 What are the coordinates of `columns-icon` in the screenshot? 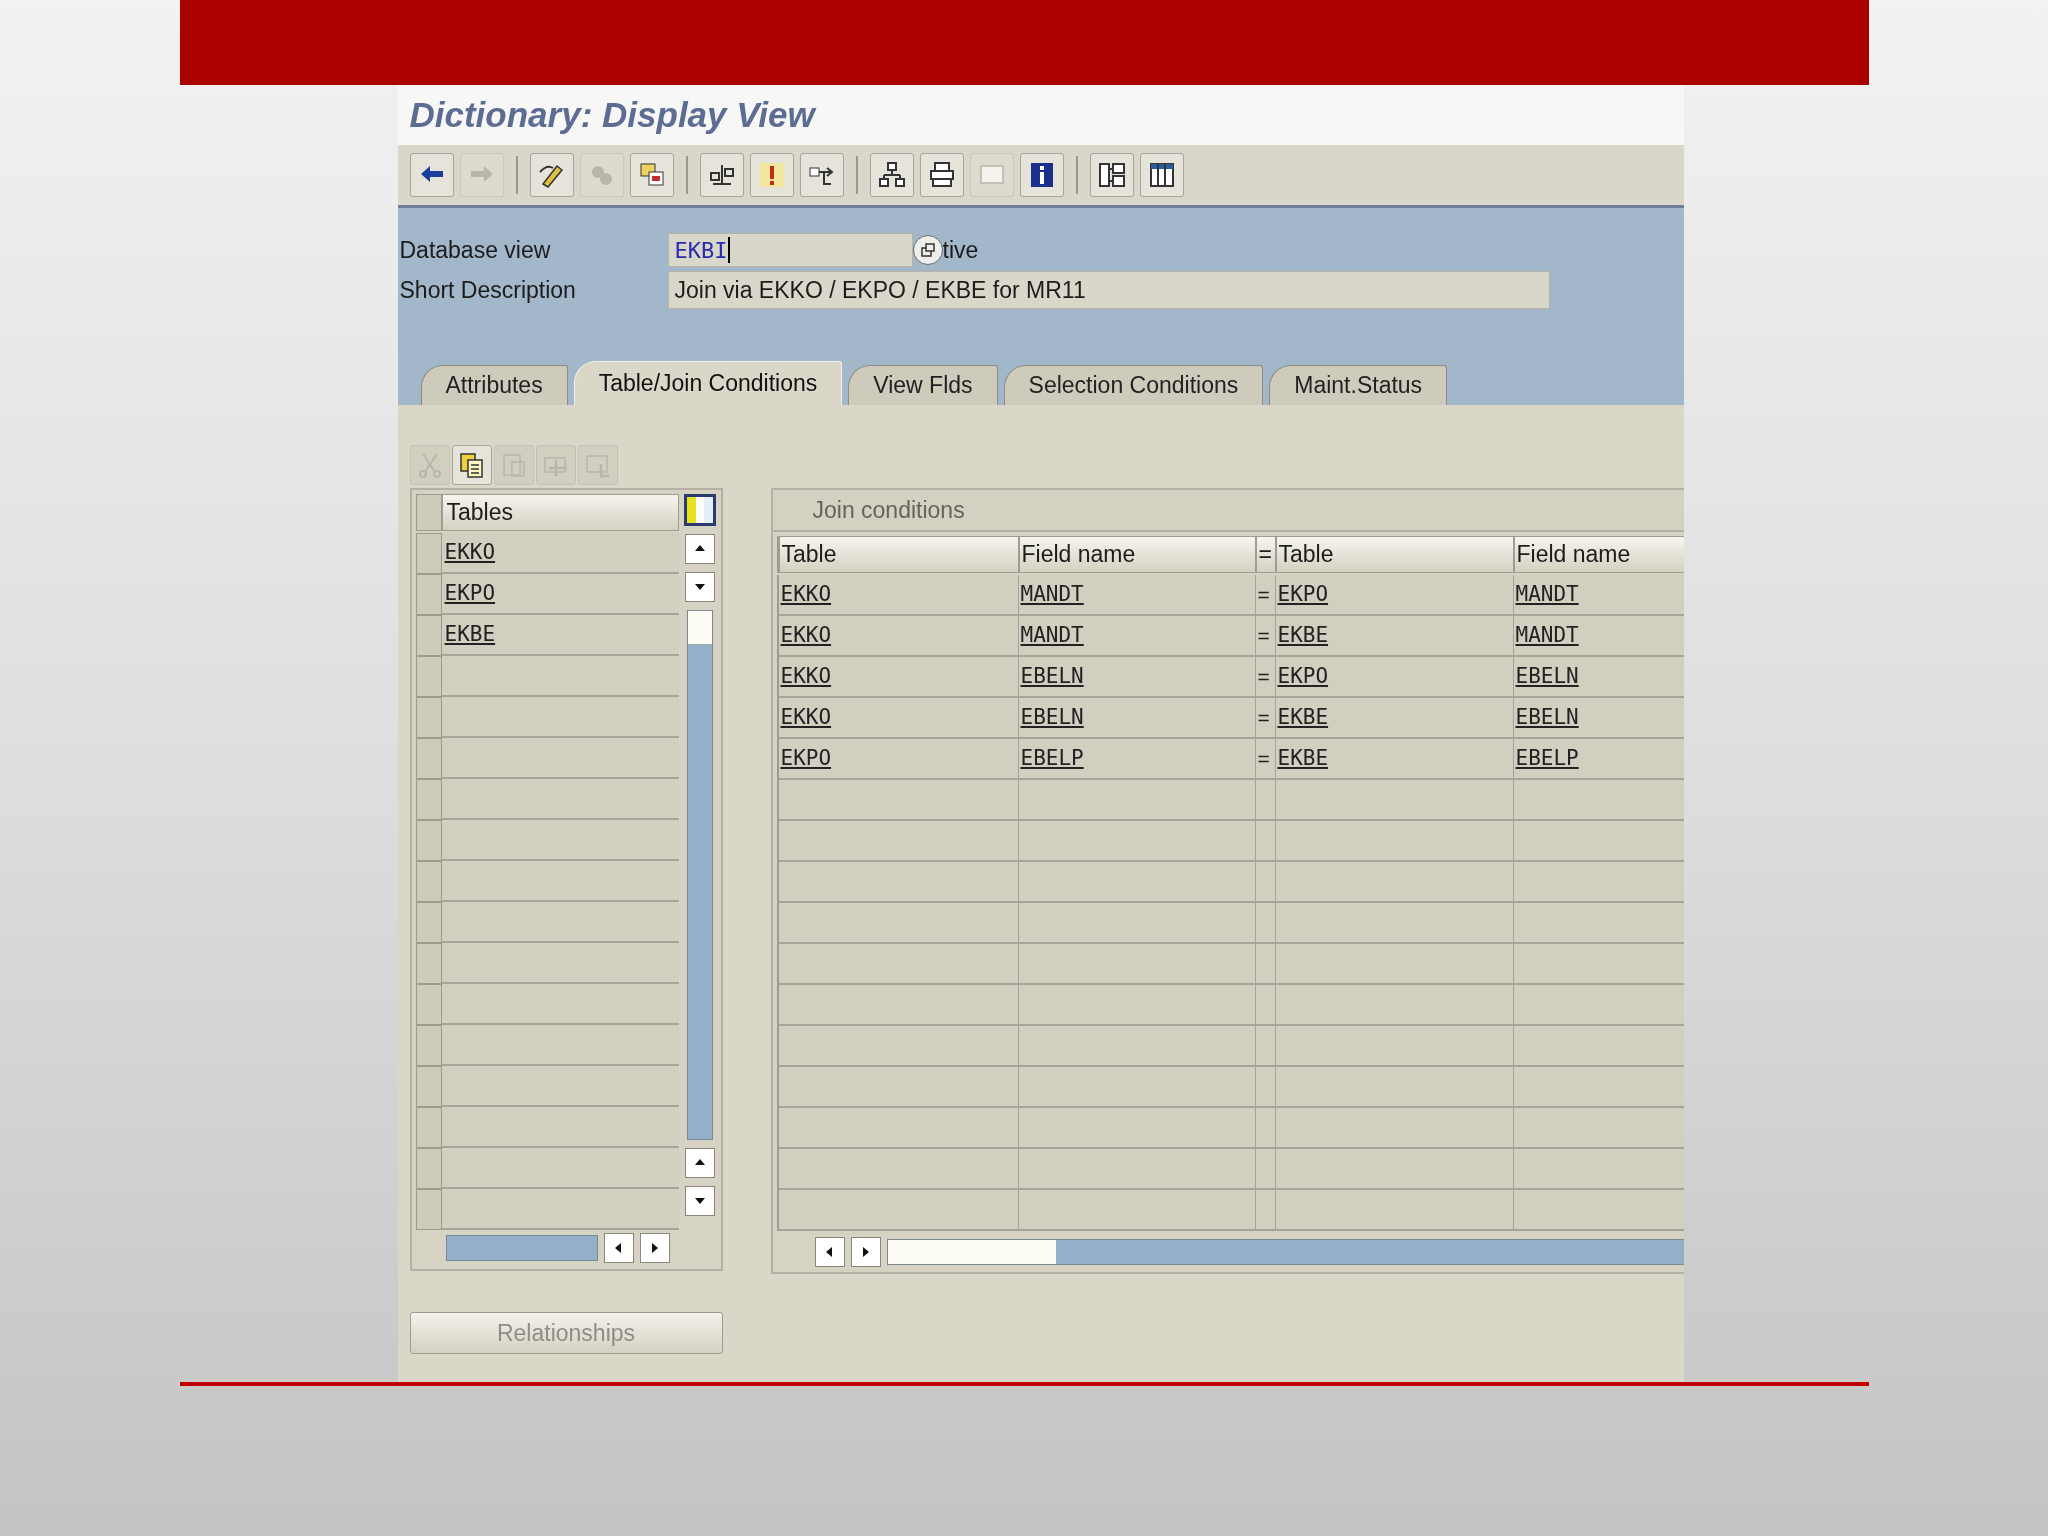 It's located at (699, 510).